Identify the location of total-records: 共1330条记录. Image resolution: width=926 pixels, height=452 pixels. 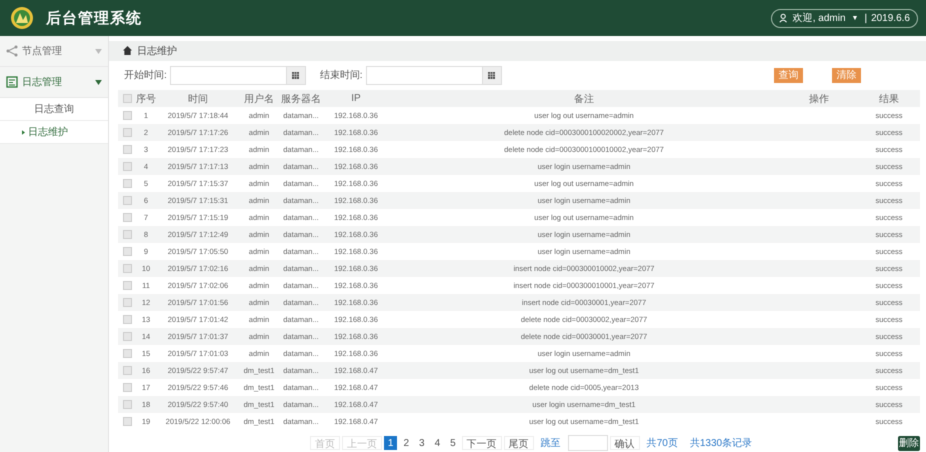
(721, 443).